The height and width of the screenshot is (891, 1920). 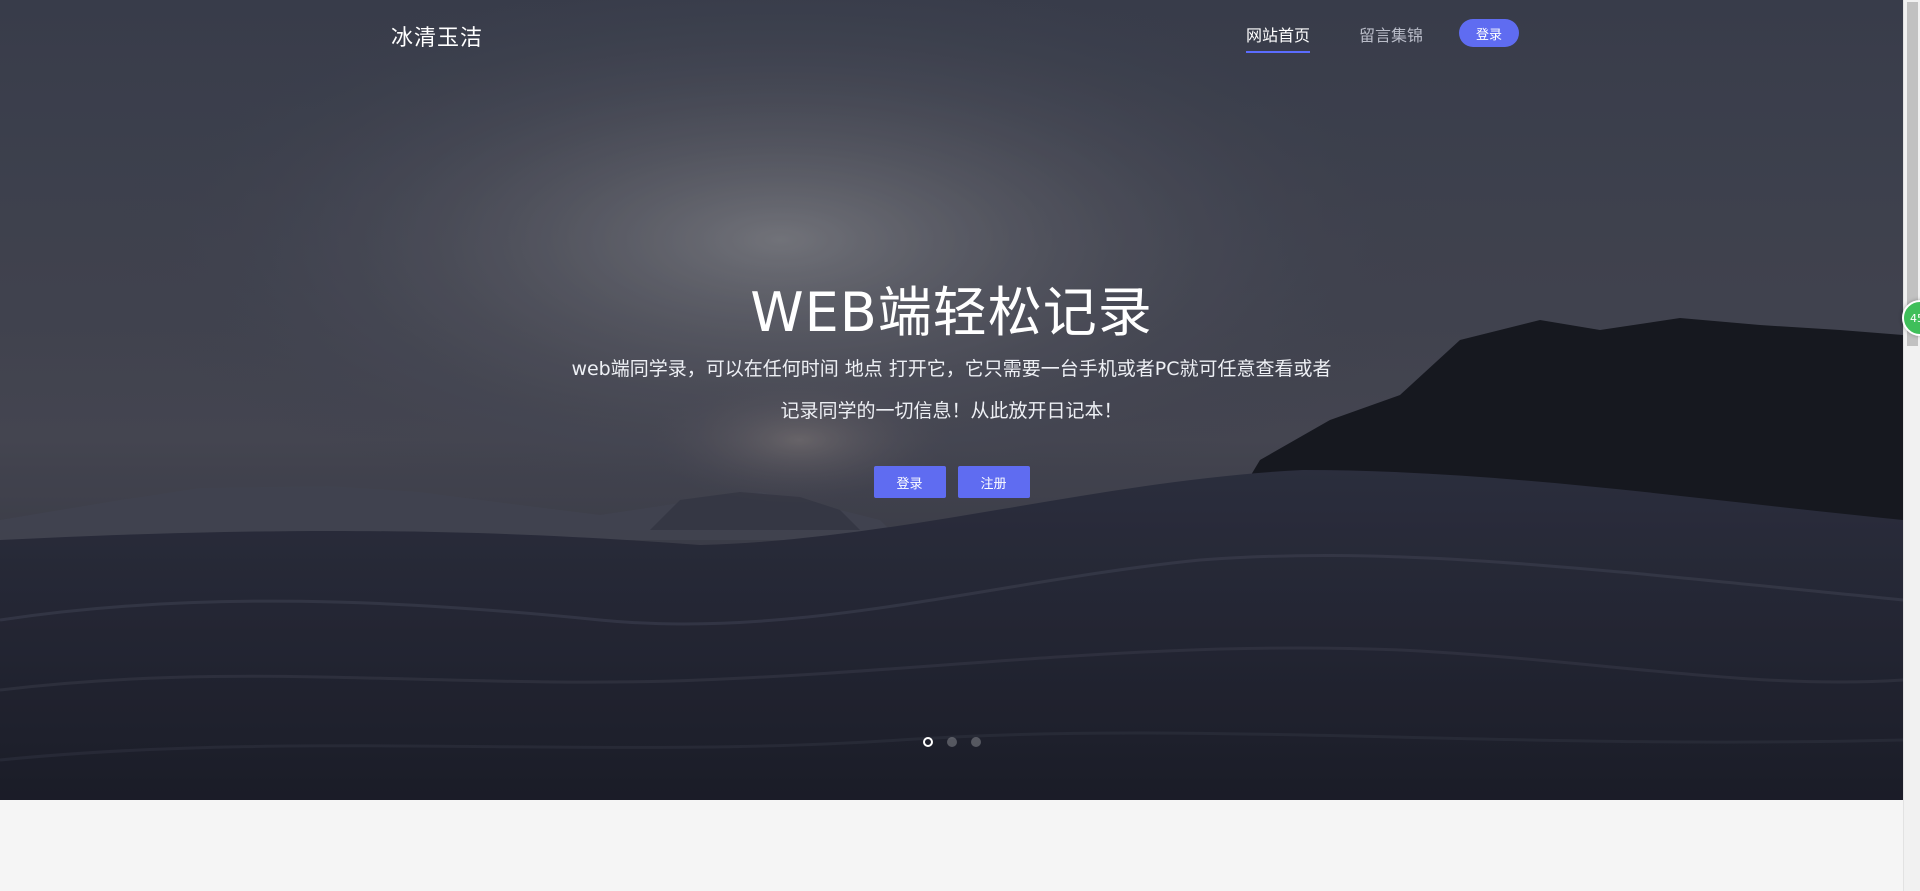 What do you see at coordinates (993, 482) in the screenshot?
I see `hero-register-button: 注册` at bounding box center [993, 482].